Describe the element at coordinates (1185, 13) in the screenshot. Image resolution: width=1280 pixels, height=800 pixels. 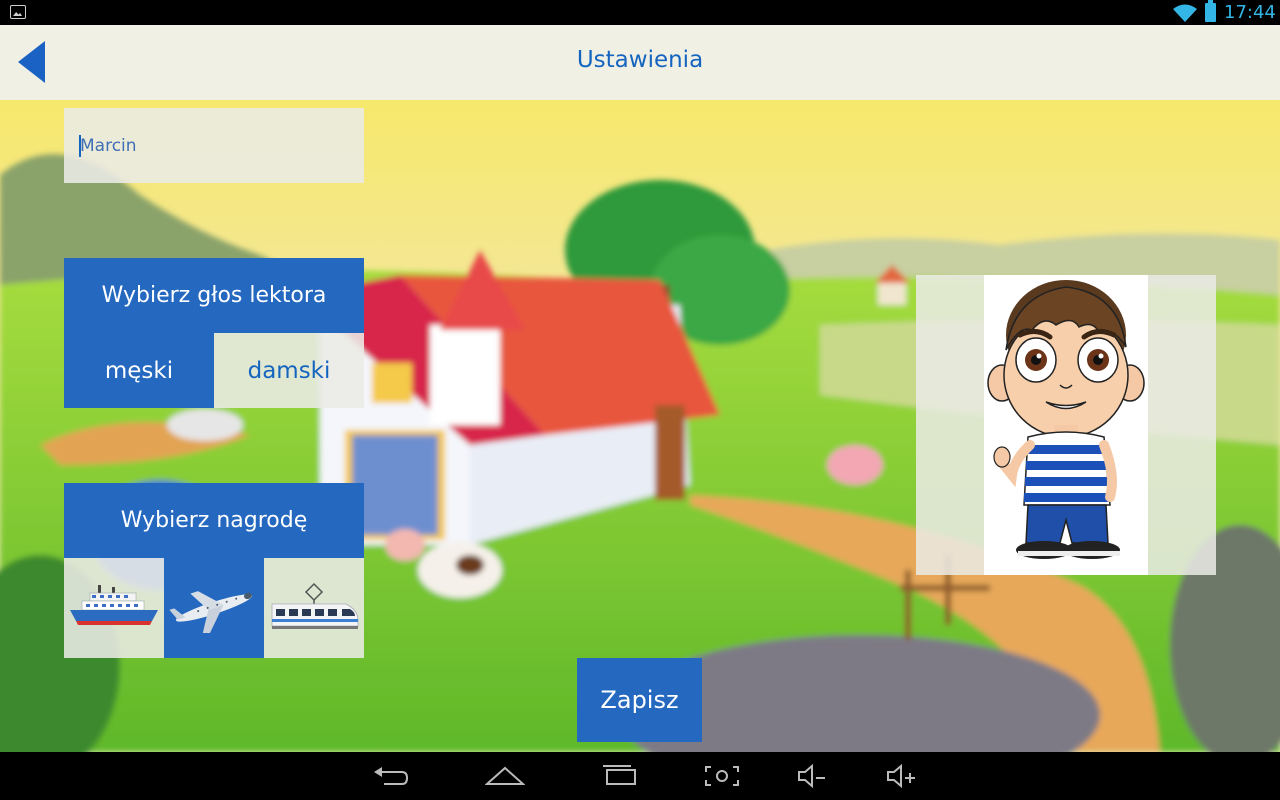
I see `wifi-icon` at that location.